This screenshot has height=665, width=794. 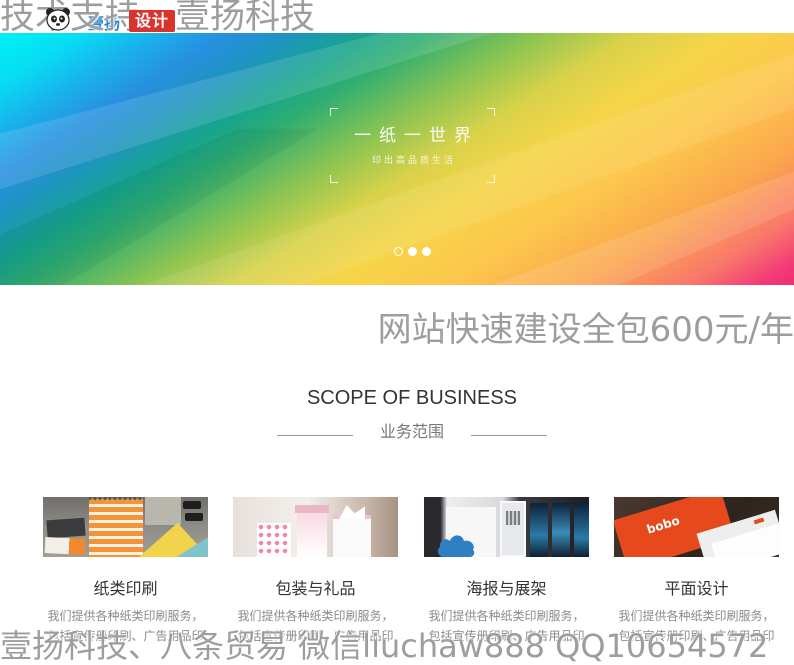 What do you see at coordinates (352, 536) in the screenshot?
I see `gift-bag` at bounding box center [352, 536].